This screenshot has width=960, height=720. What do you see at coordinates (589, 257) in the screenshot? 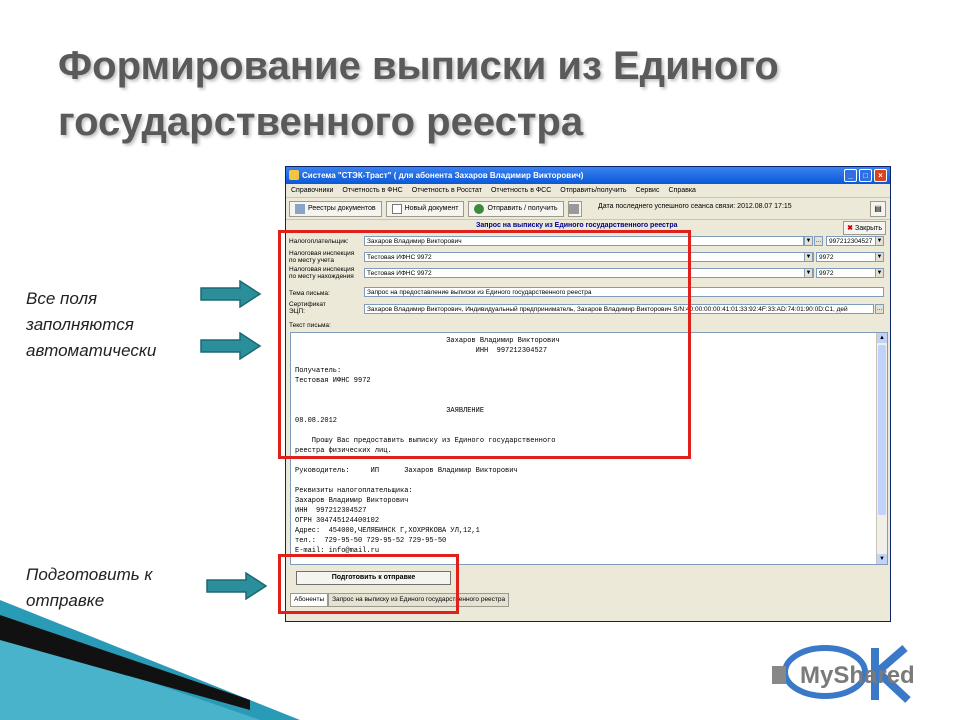
I see `insp-reg-field: Тестовая ИФНС 9972` at bounding box center [589, 257].